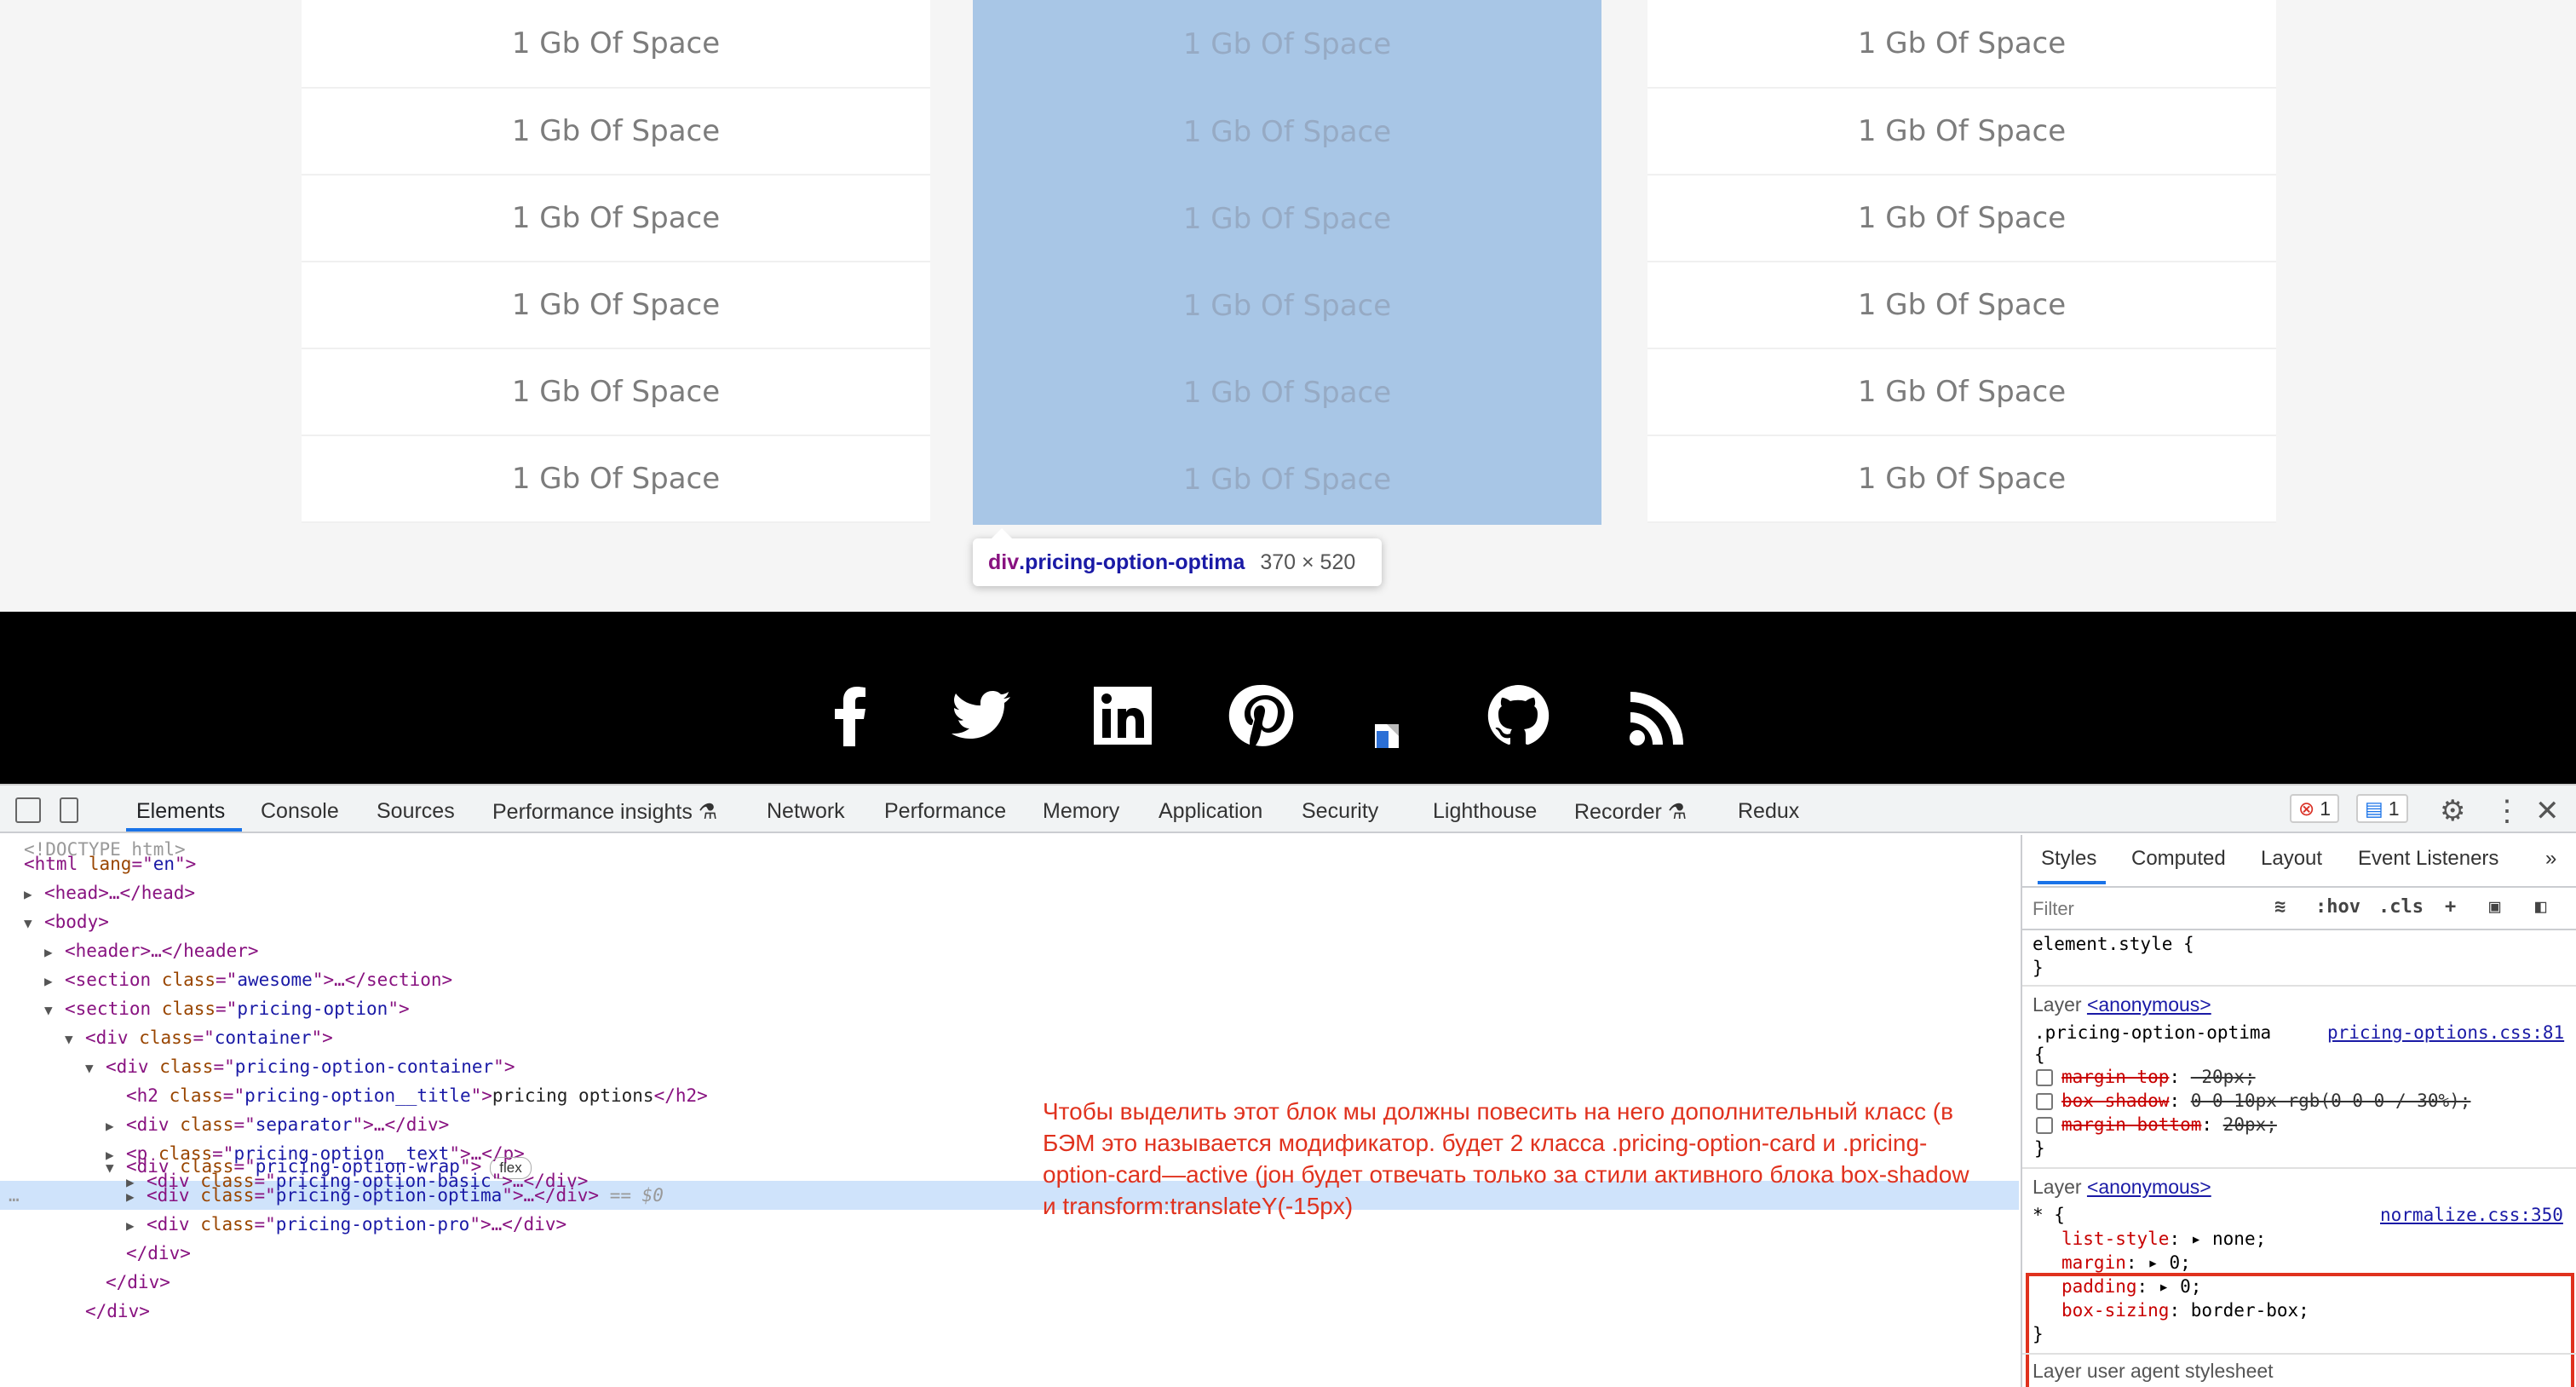 The width and height of the screenshot is (2576, 1387). What do you see at coordinates (2507, 811) in the screenshot?
I see `more-options-icon: ⋮` at bounding box center [2507, 811].